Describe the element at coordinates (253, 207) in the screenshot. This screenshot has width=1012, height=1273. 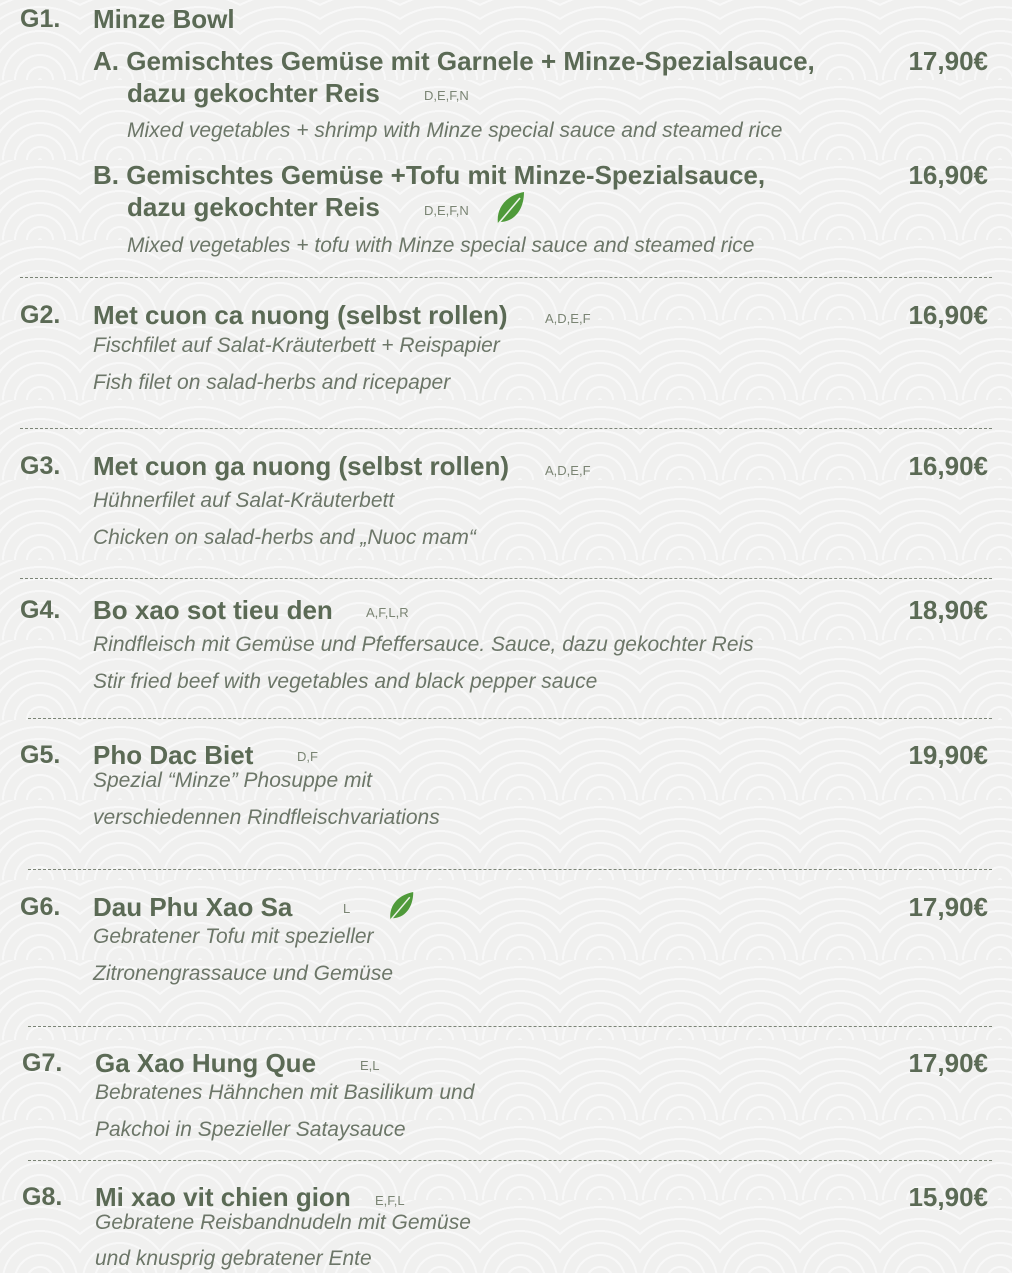
I see `item-variant-b-line2: dazu gekochter Reis` at that location.